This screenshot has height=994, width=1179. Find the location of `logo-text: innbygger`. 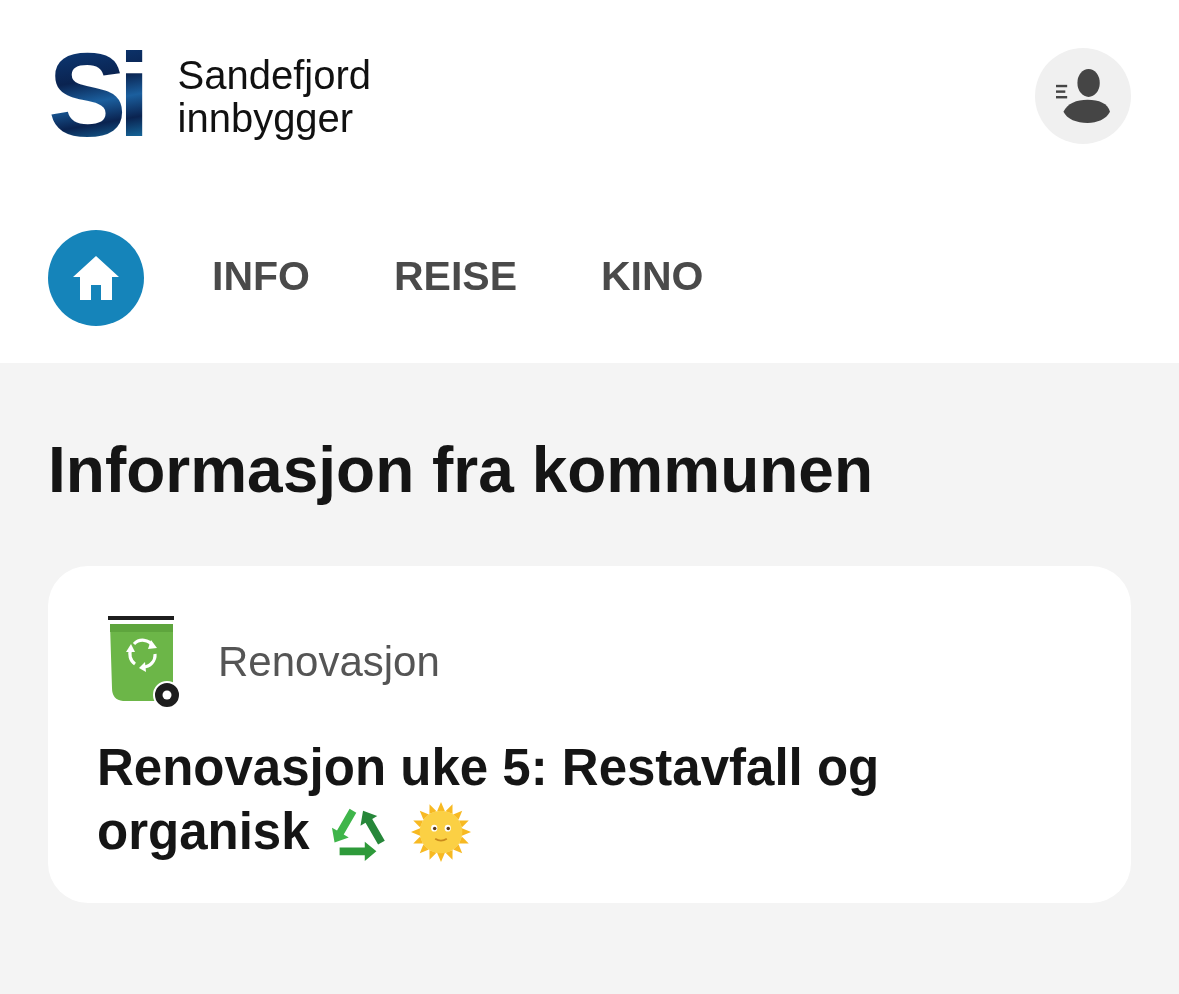

logo-text: innbygger is located at coordinates (265, 118).